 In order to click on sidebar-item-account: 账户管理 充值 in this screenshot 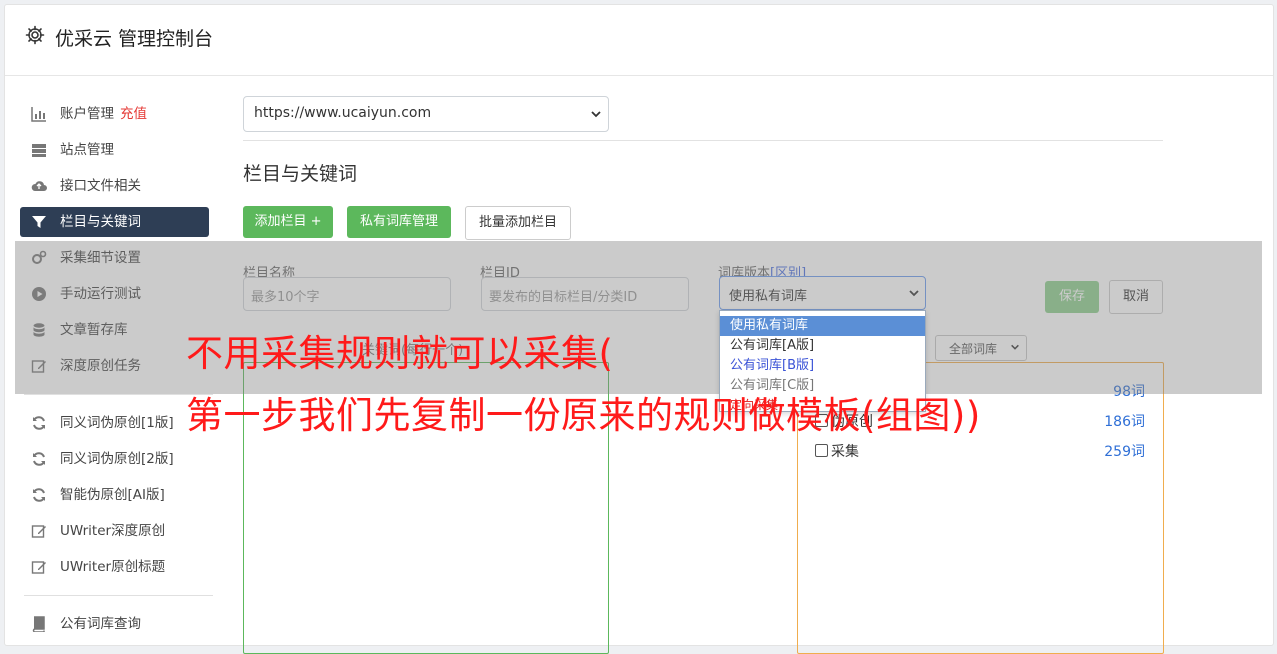, I will do `click(114, 114)`.